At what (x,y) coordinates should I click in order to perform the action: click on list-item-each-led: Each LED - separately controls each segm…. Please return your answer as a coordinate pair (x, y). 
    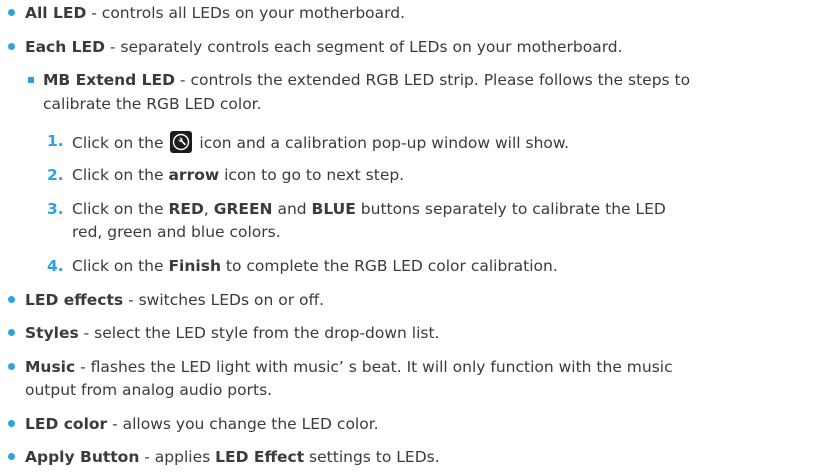
    Looking at the image, I should click on (324, 47).